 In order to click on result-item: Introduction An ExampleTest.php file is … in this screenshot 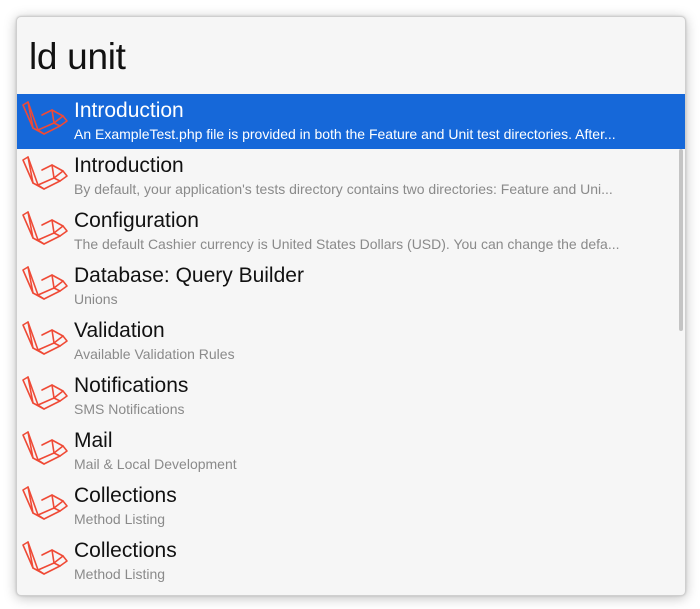, I will do `click(351, 121)`.